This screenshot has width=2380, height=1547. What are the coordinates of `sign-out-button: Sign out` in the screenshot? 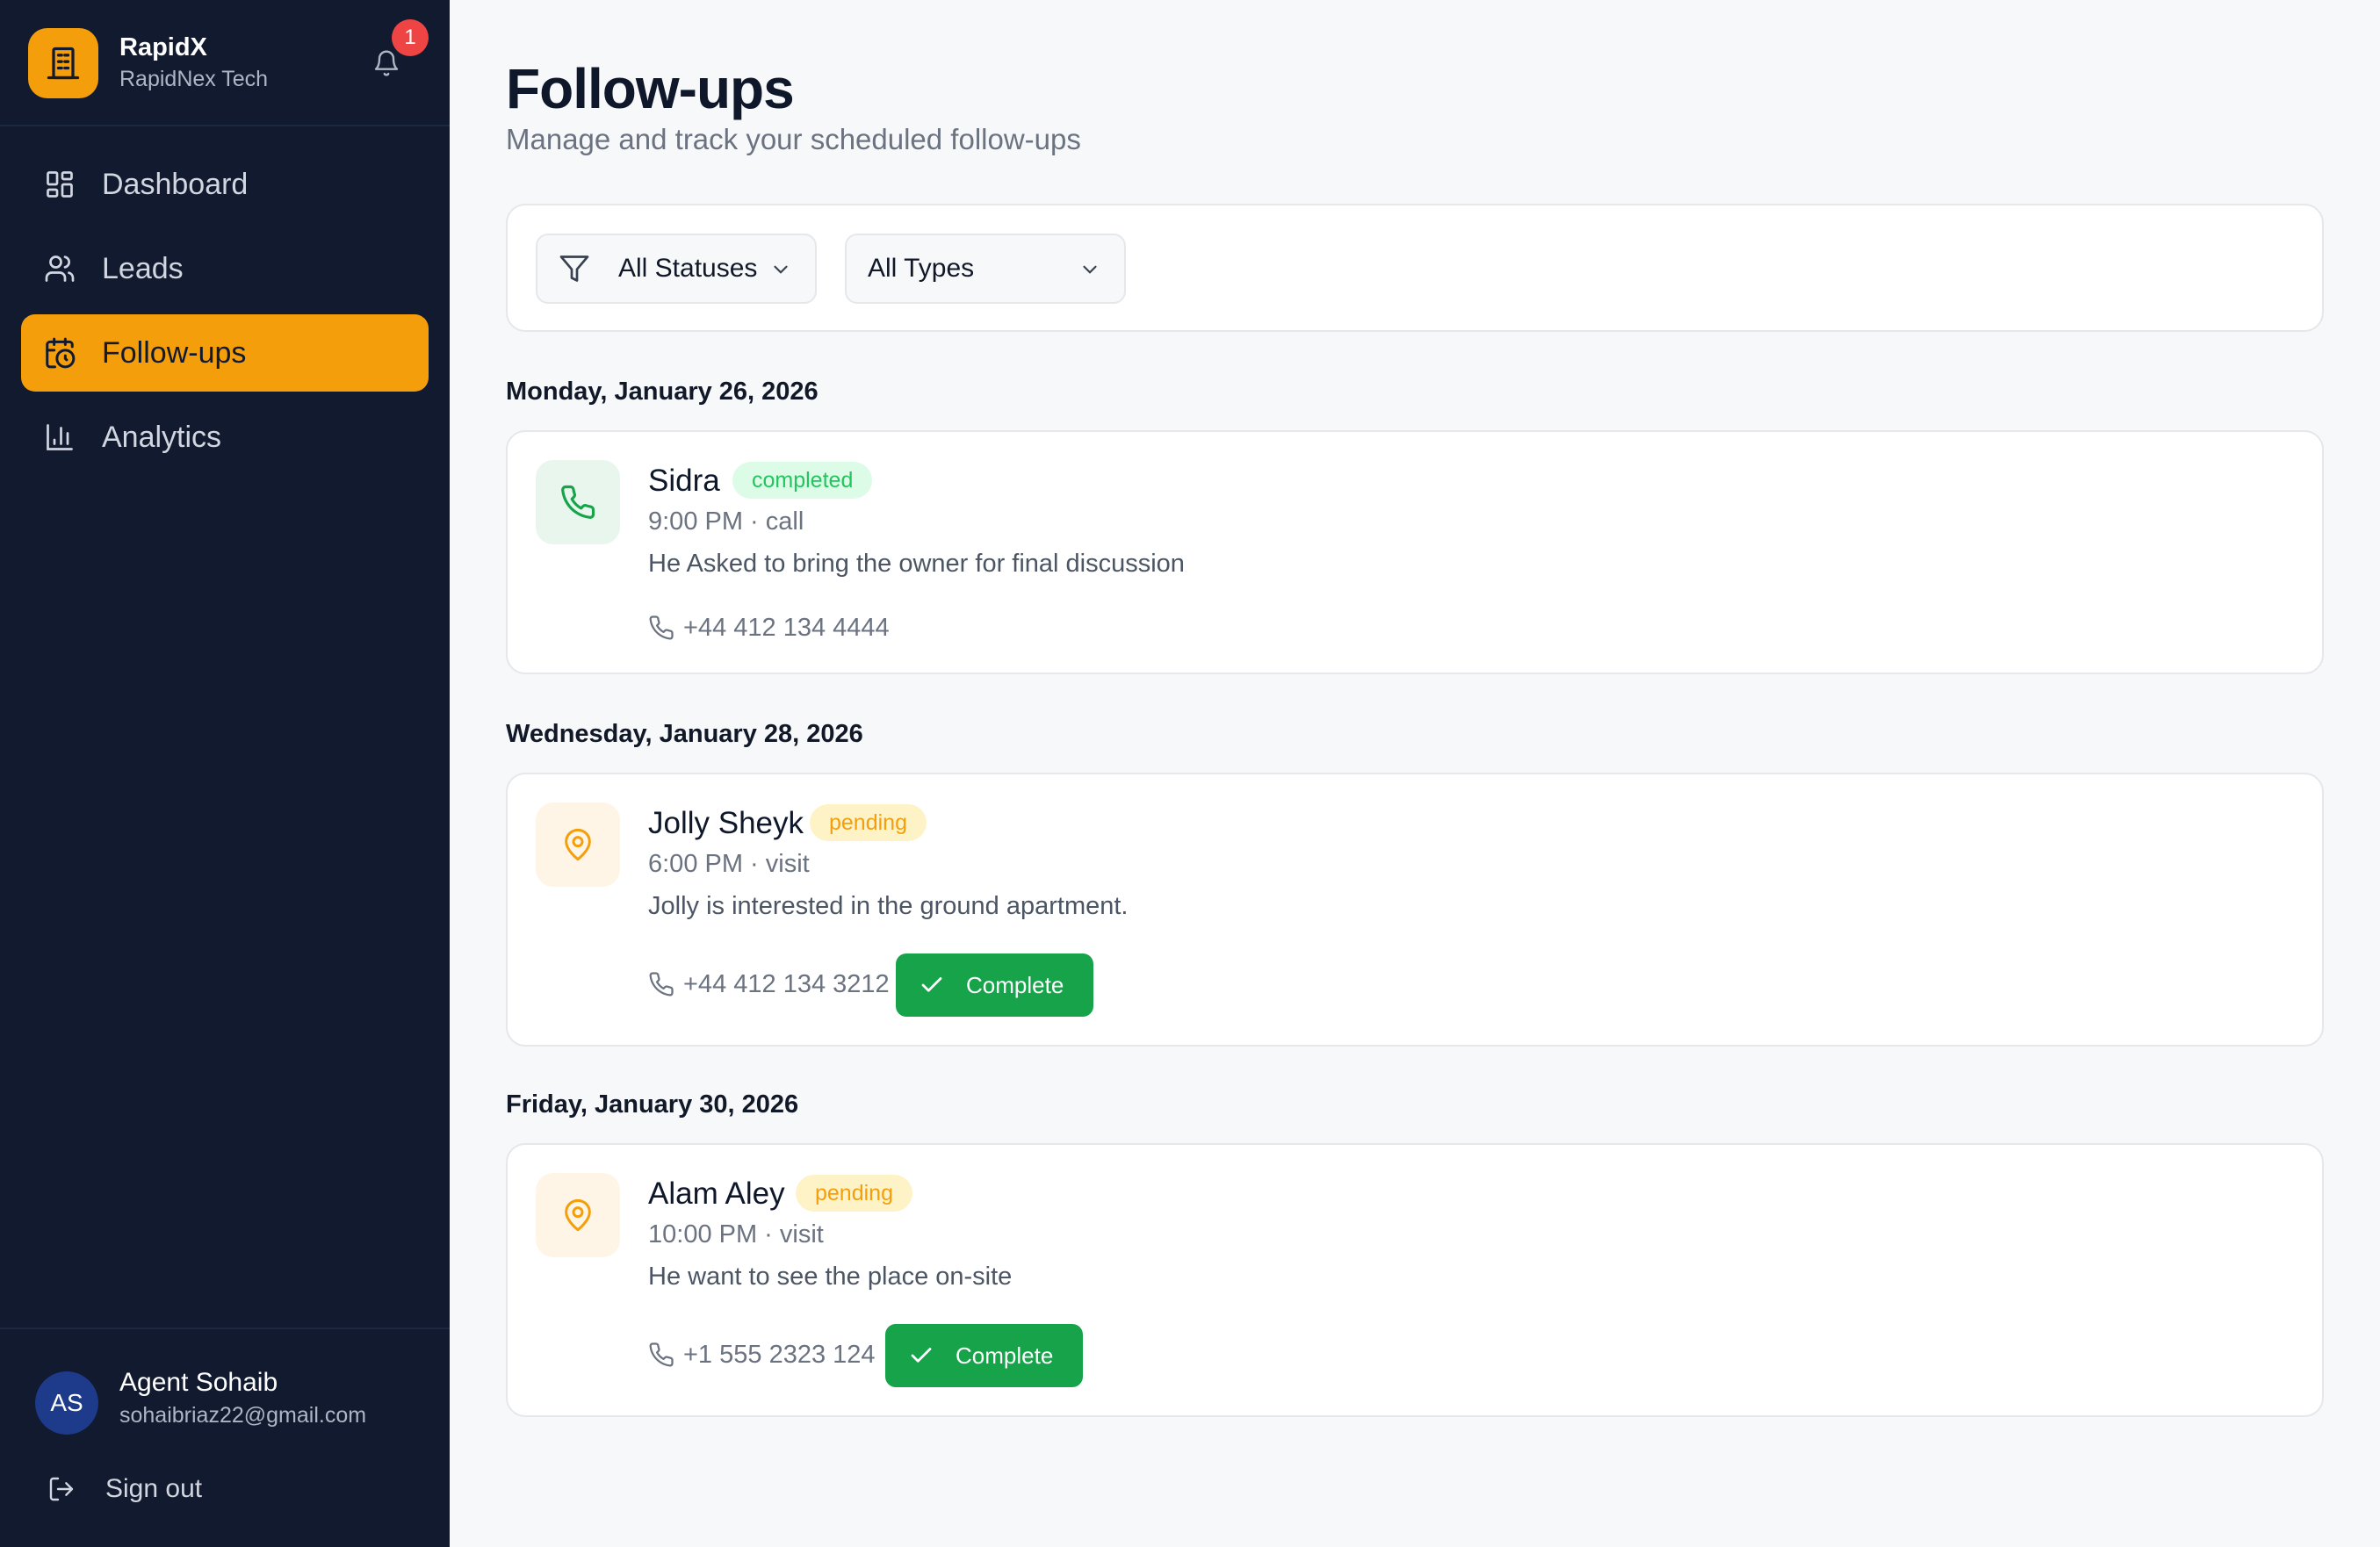 It's located at (124, 1489).